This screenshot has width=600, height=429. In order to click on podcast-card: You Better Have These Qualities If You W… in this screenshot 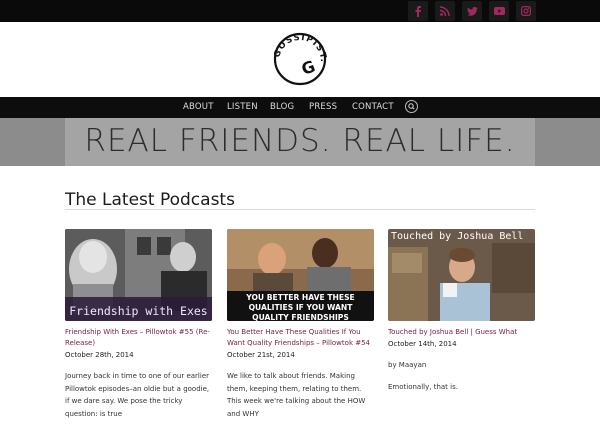, I will do `click(300, 329)`.